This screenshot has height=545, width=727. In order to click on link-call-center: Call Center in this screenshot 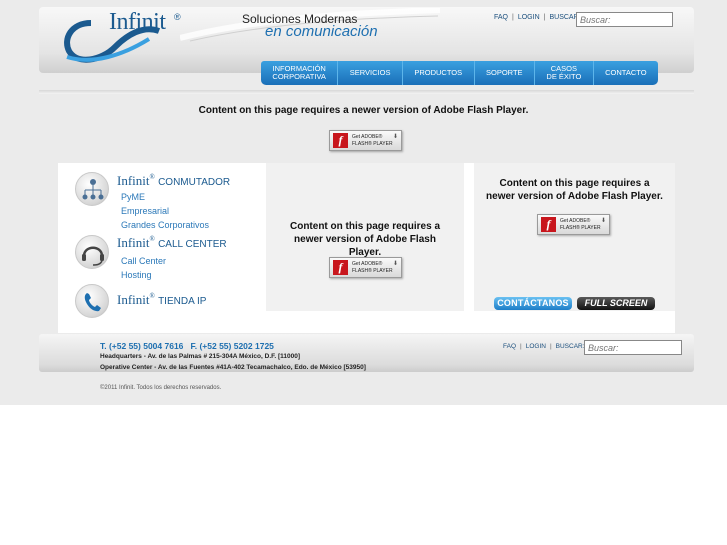, I will do `click(143, 261)`.